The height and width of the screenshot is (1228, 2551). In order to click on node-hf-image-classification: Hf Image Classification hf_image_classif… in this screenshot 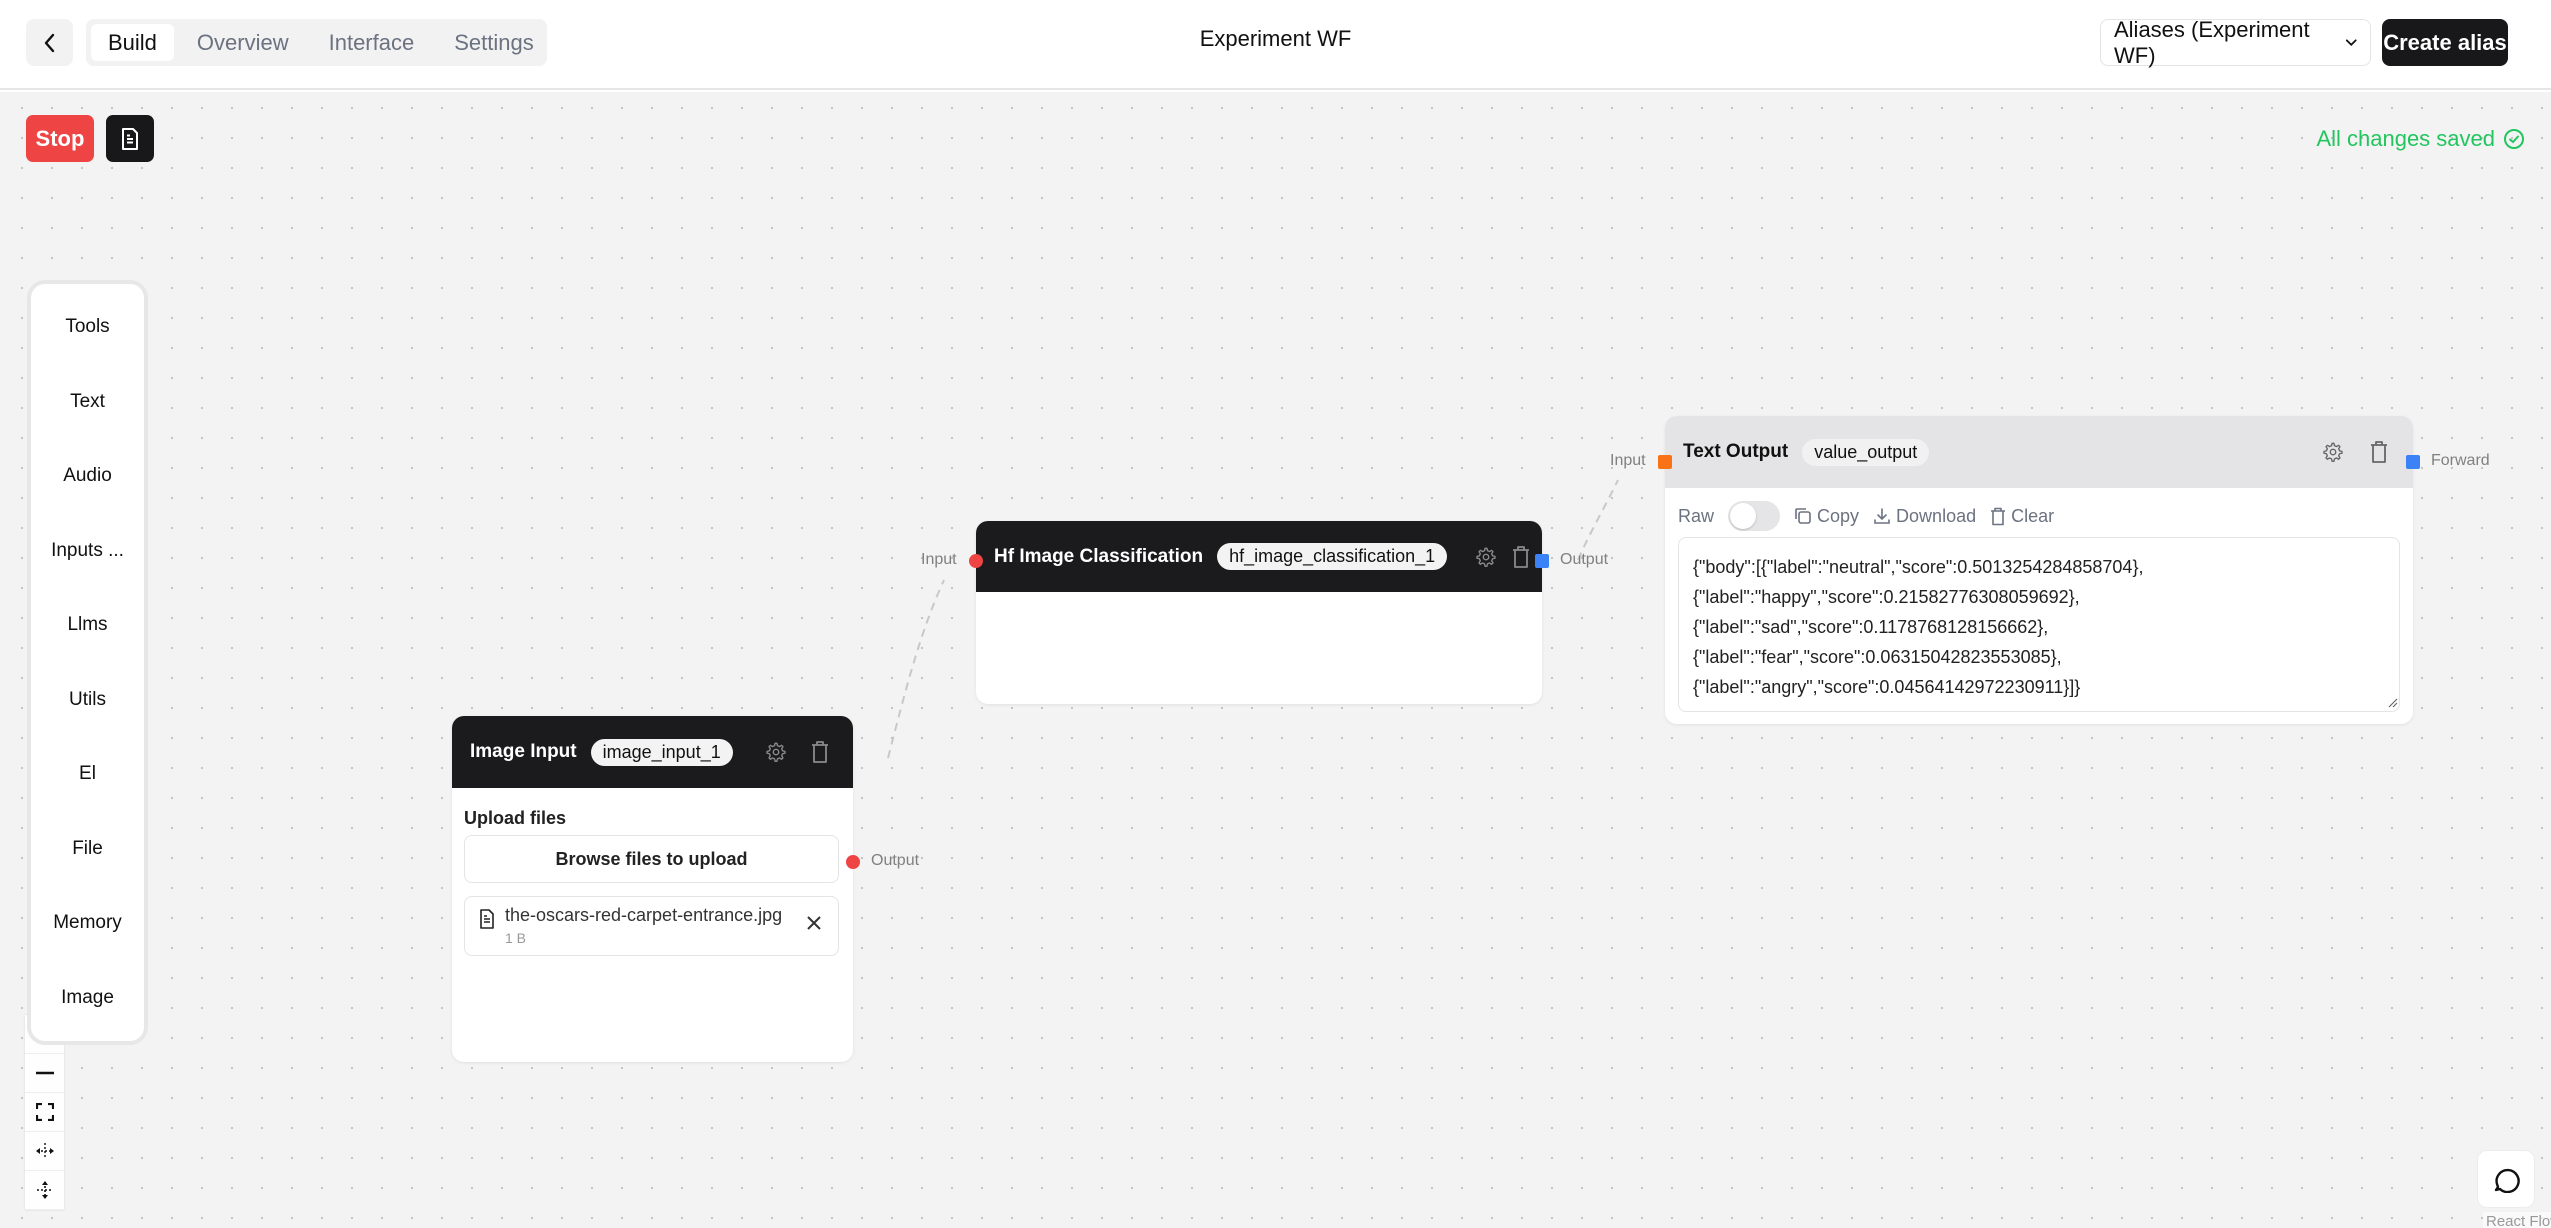, I will do `click(1264, 612)`.